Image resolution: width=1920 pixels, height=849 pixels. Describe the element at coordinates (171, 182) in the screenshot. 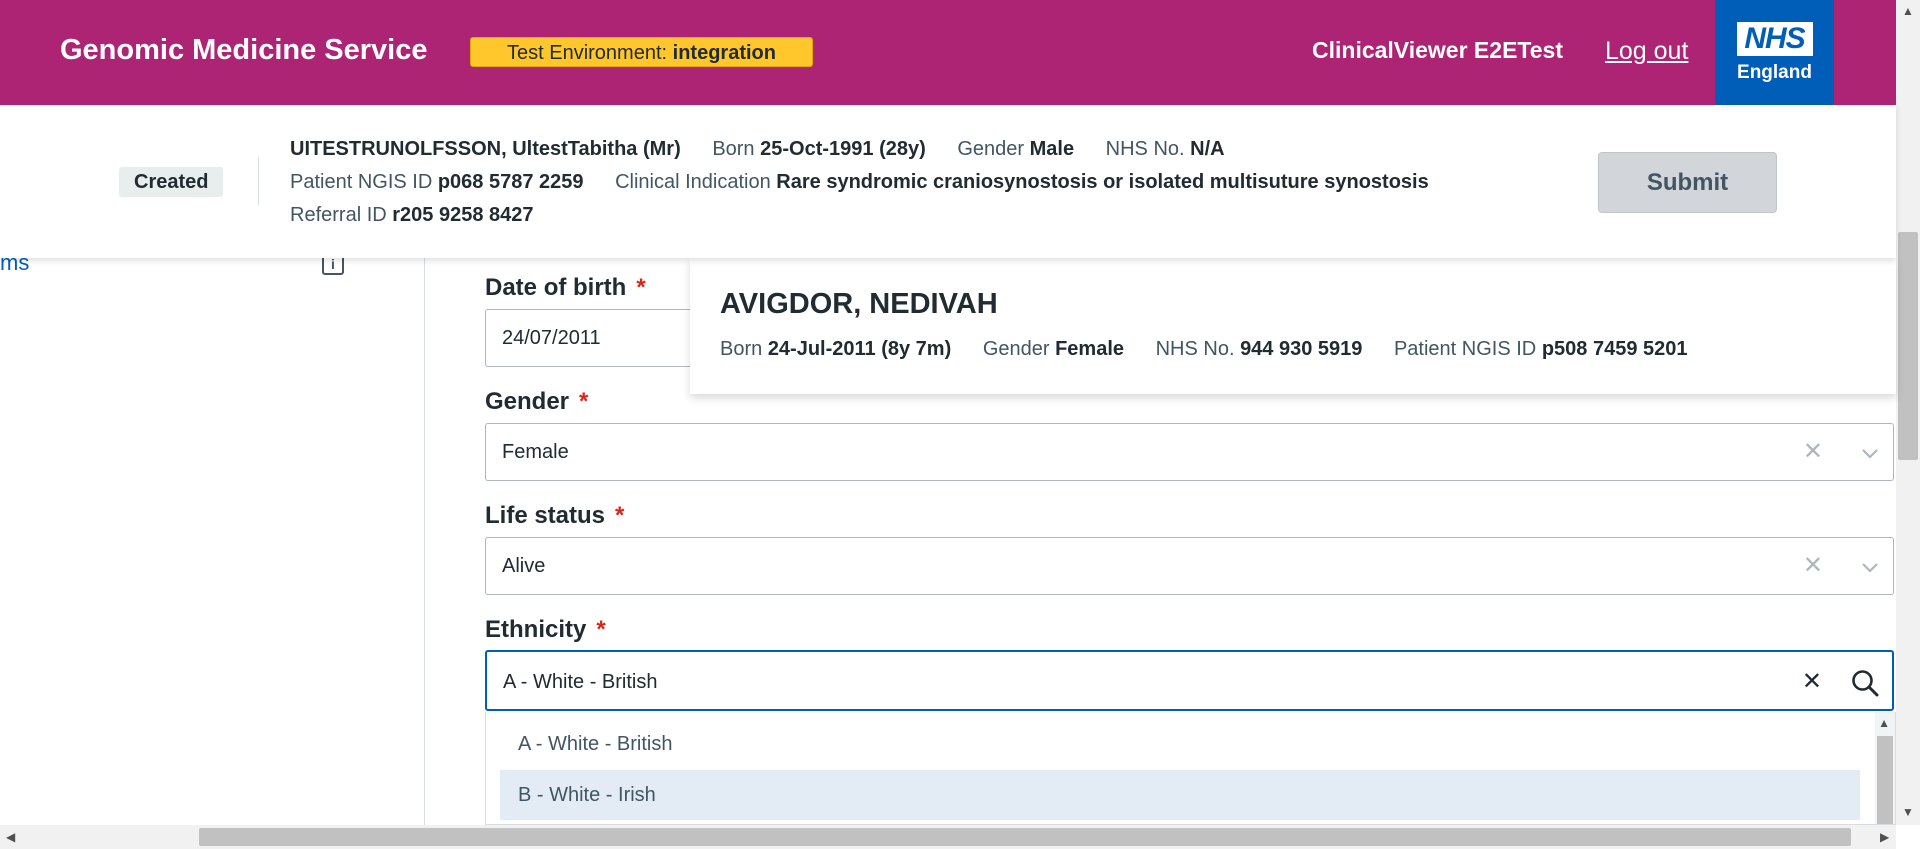

I see `referral-status-badge: Created` at that location.